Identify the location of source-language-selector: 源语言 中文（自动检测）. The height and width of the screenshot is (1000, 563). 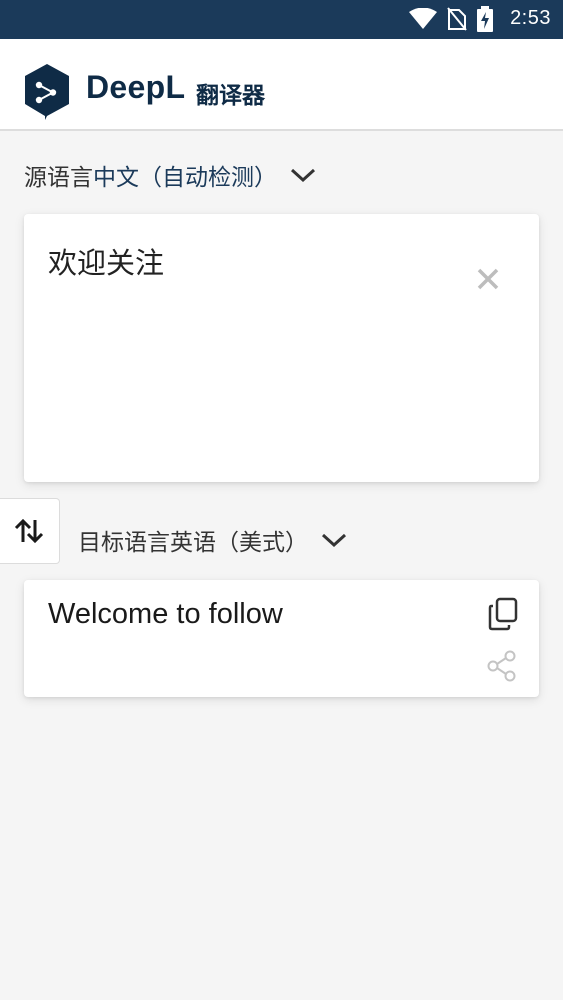
(170, 175).